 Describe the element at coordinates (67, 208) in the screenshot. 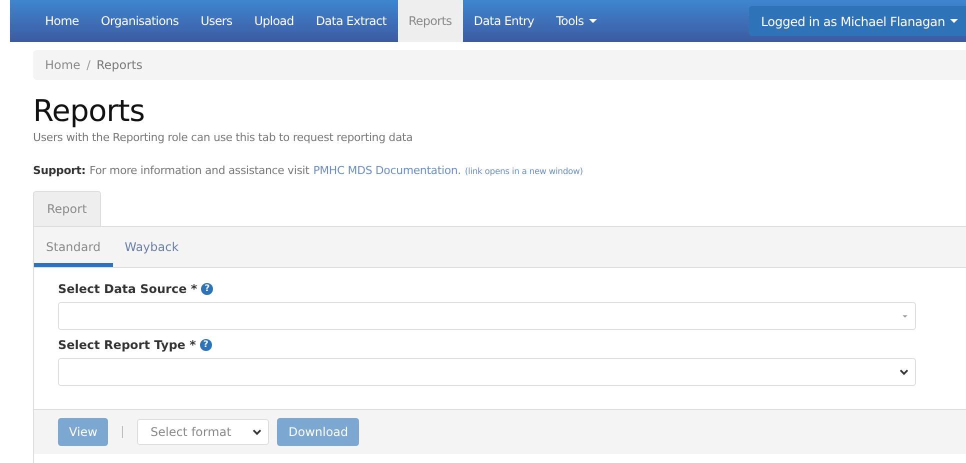

I see `tab: Report` at that location.